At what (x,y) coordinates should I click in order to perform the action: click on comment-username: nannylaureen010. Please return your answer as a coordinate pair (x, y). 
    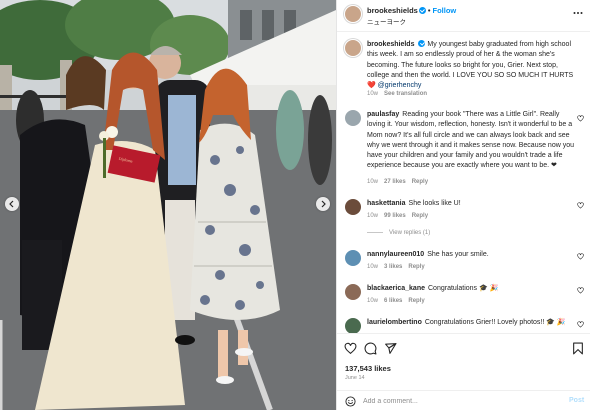
    Looking at the image, I should click on (395, 254).